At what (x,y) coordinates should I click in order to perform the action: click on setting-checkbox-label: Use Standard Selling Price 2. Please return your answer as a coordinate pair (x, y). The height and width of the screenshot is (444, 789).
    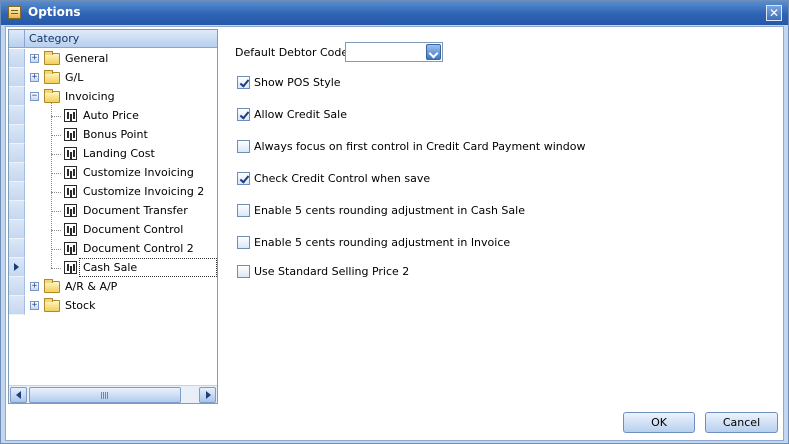
    Looking at the image, I should click on (331, 271).